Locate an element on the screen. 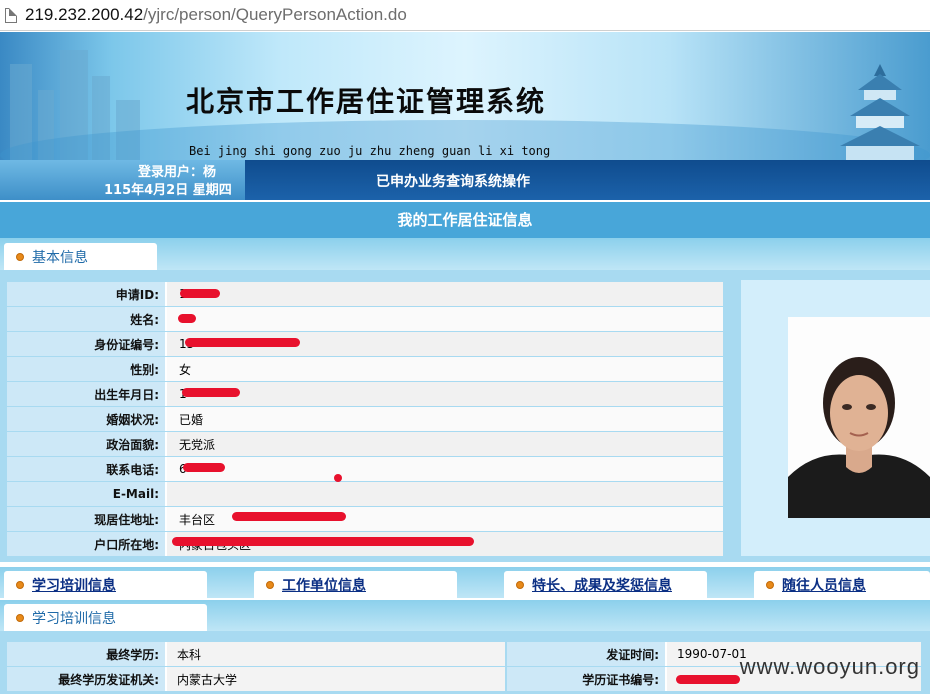 The height and width of the screenshot is (694, 930). field-label: 学历证书编号: is located at coordinates (585, 679).